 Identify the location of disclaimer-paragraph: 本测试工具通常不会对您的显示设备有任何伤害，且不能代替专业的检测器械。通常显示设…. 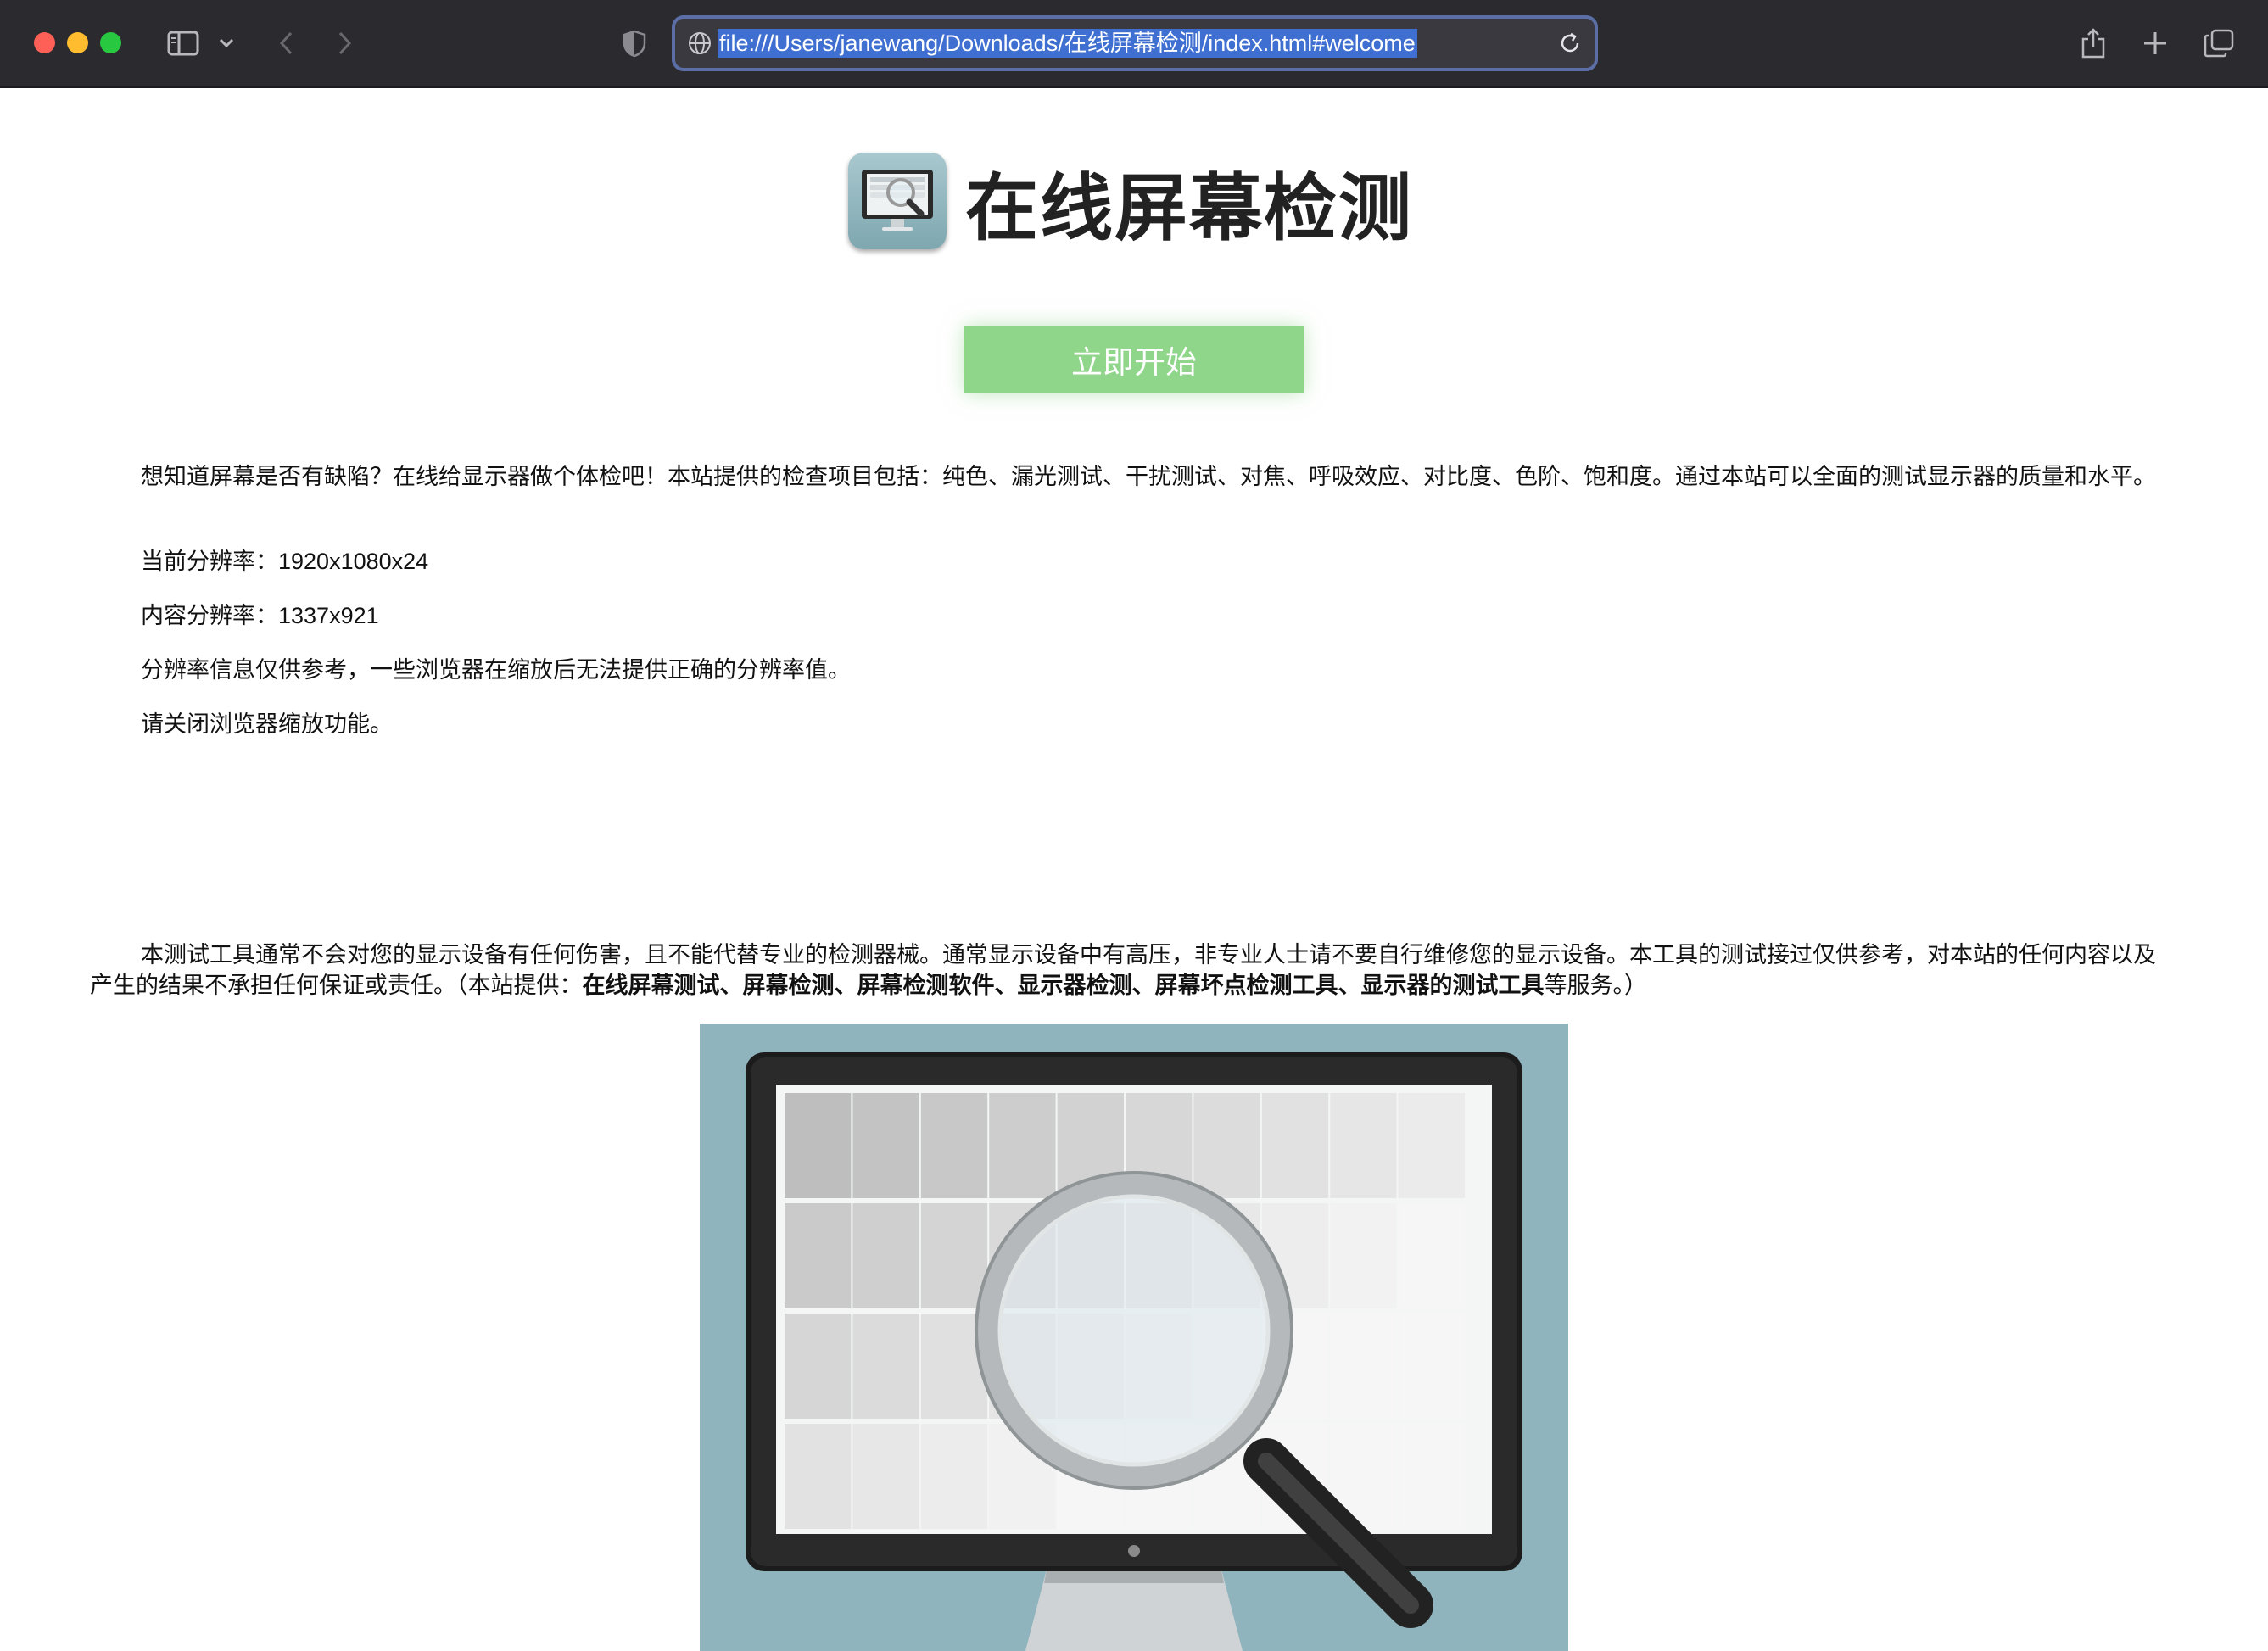
(1126, 971).